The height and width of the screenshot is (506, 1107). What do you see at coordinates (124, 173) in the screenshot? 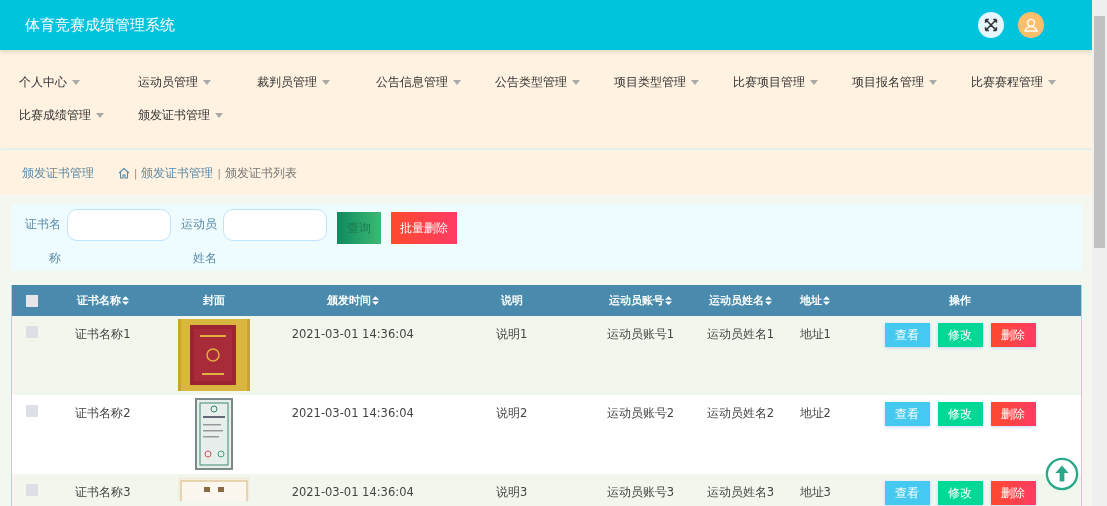
I see `home-icon` at bounding box center [124, 173].